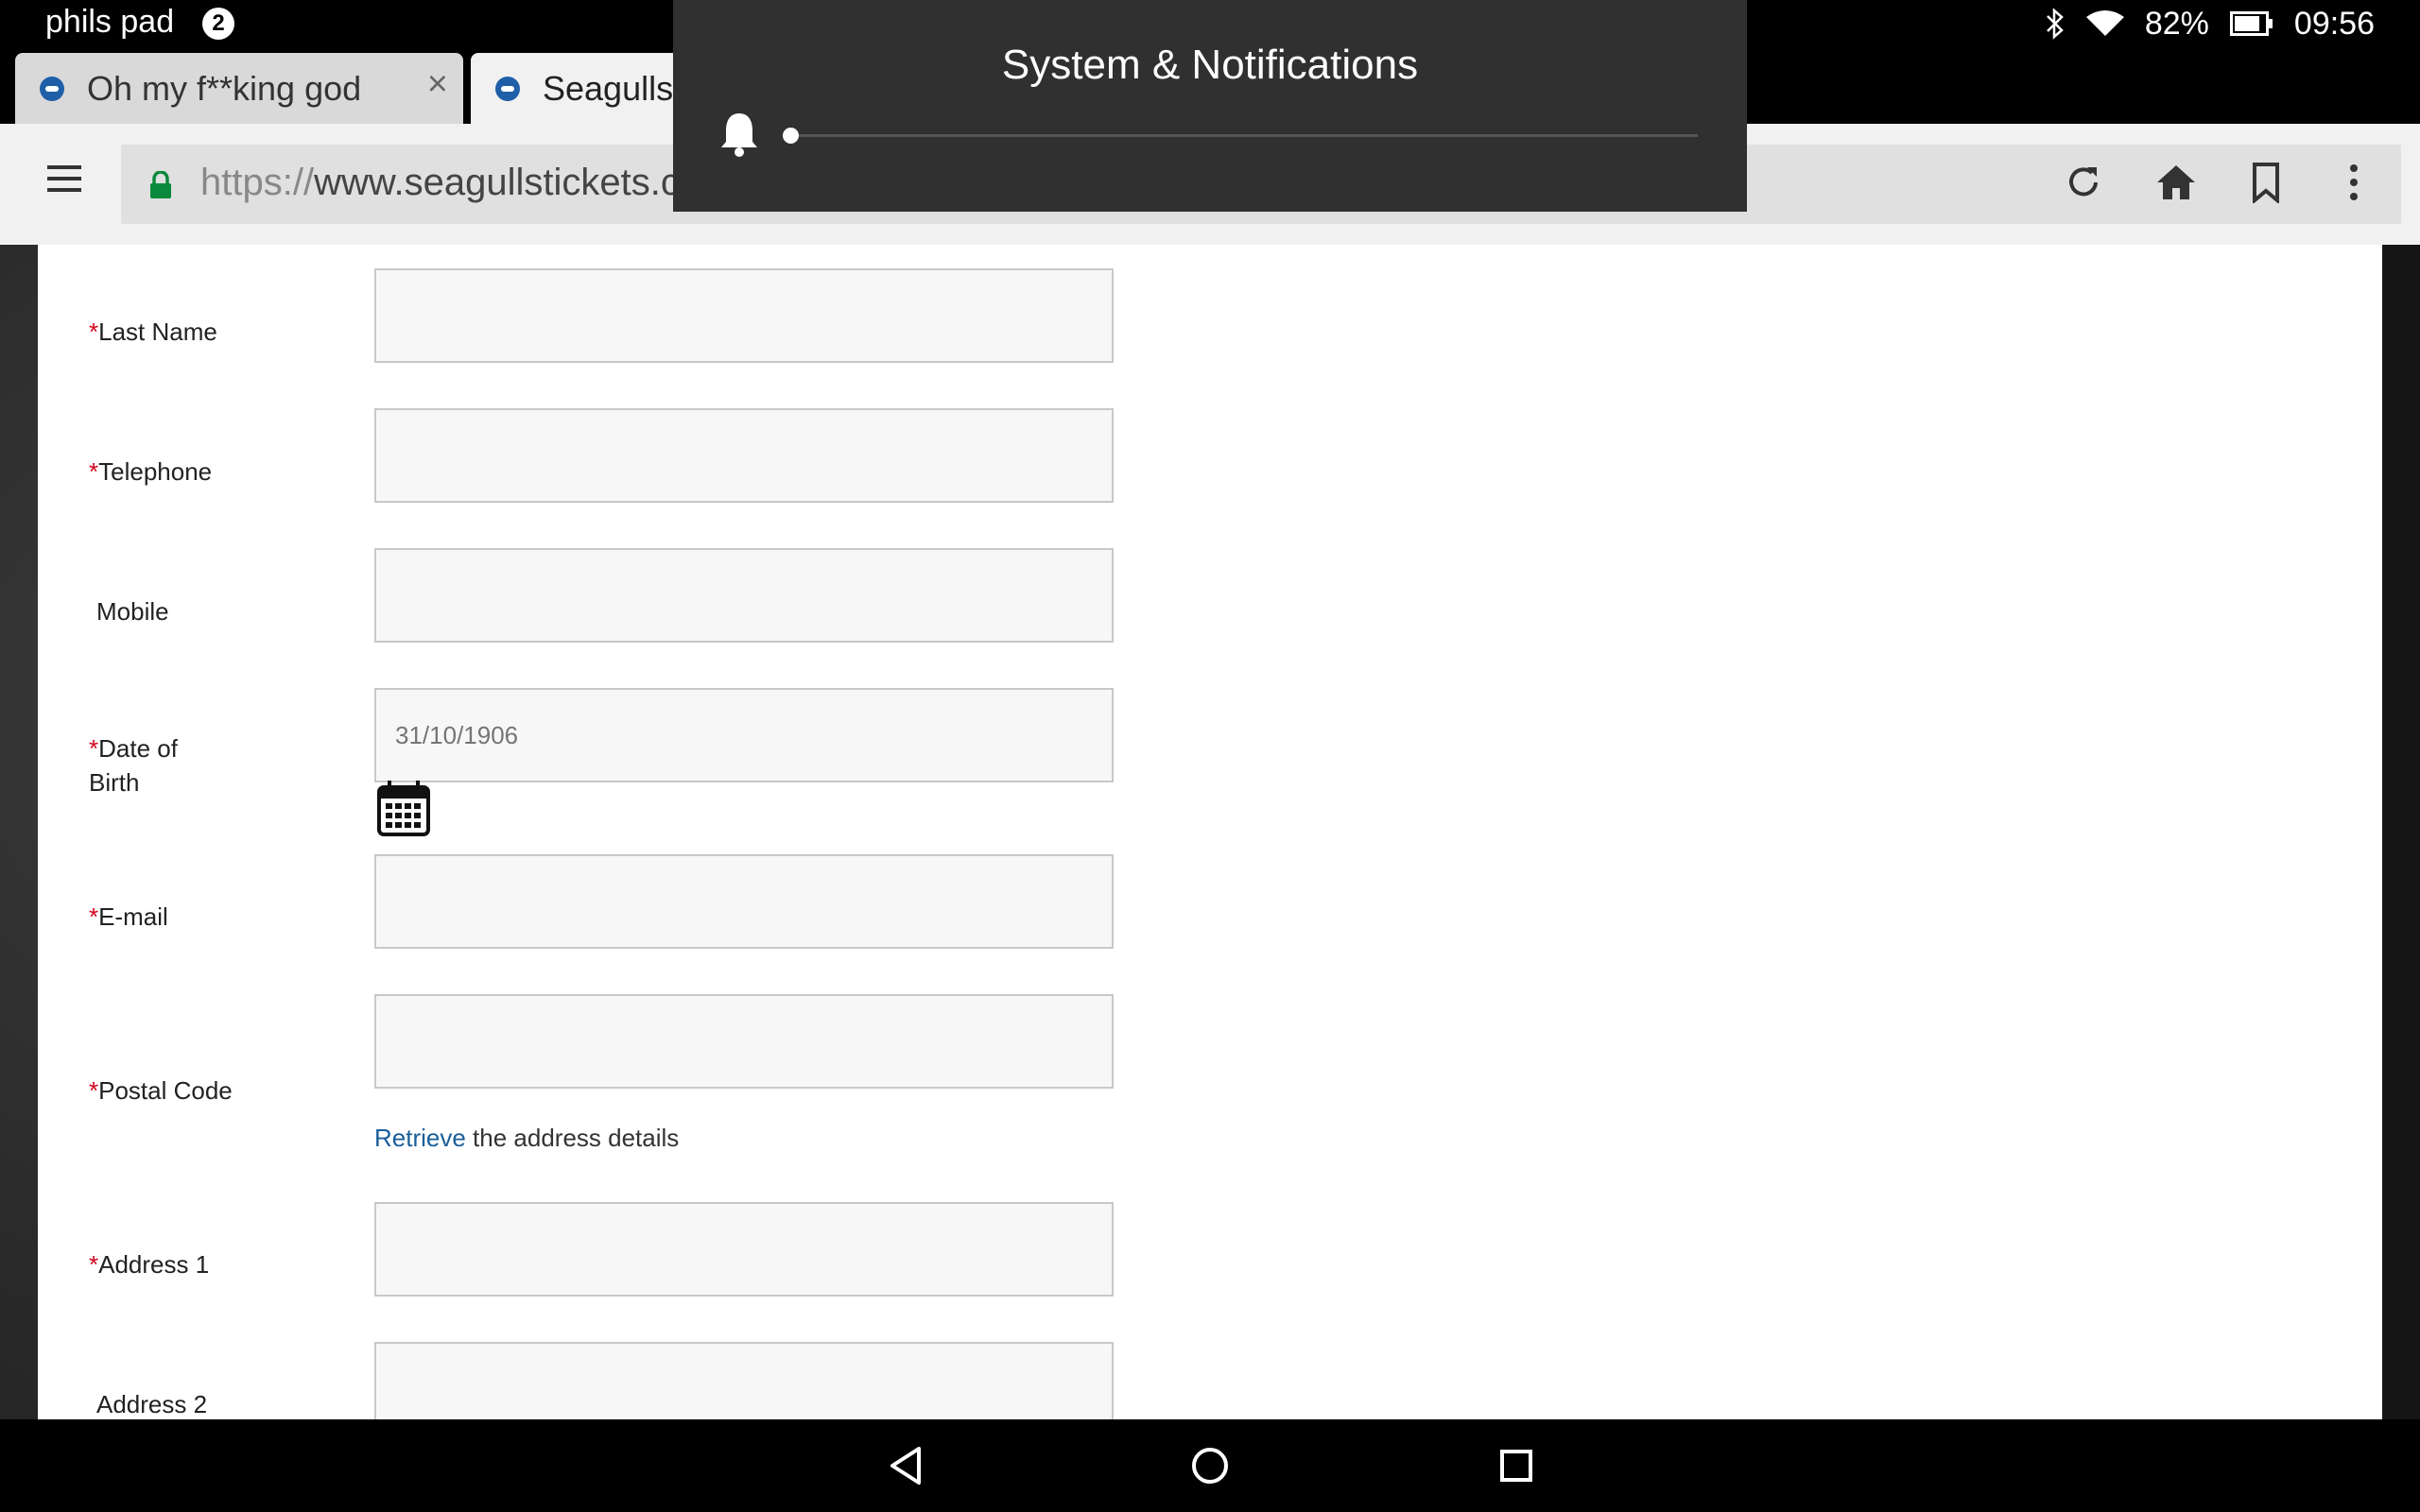 The width and height of the screenshot is (2420, 1512). Describe the element at coordinates (1210, 65) in the screenshot. I see `notification-panel-title: System & Notifications` at that location.